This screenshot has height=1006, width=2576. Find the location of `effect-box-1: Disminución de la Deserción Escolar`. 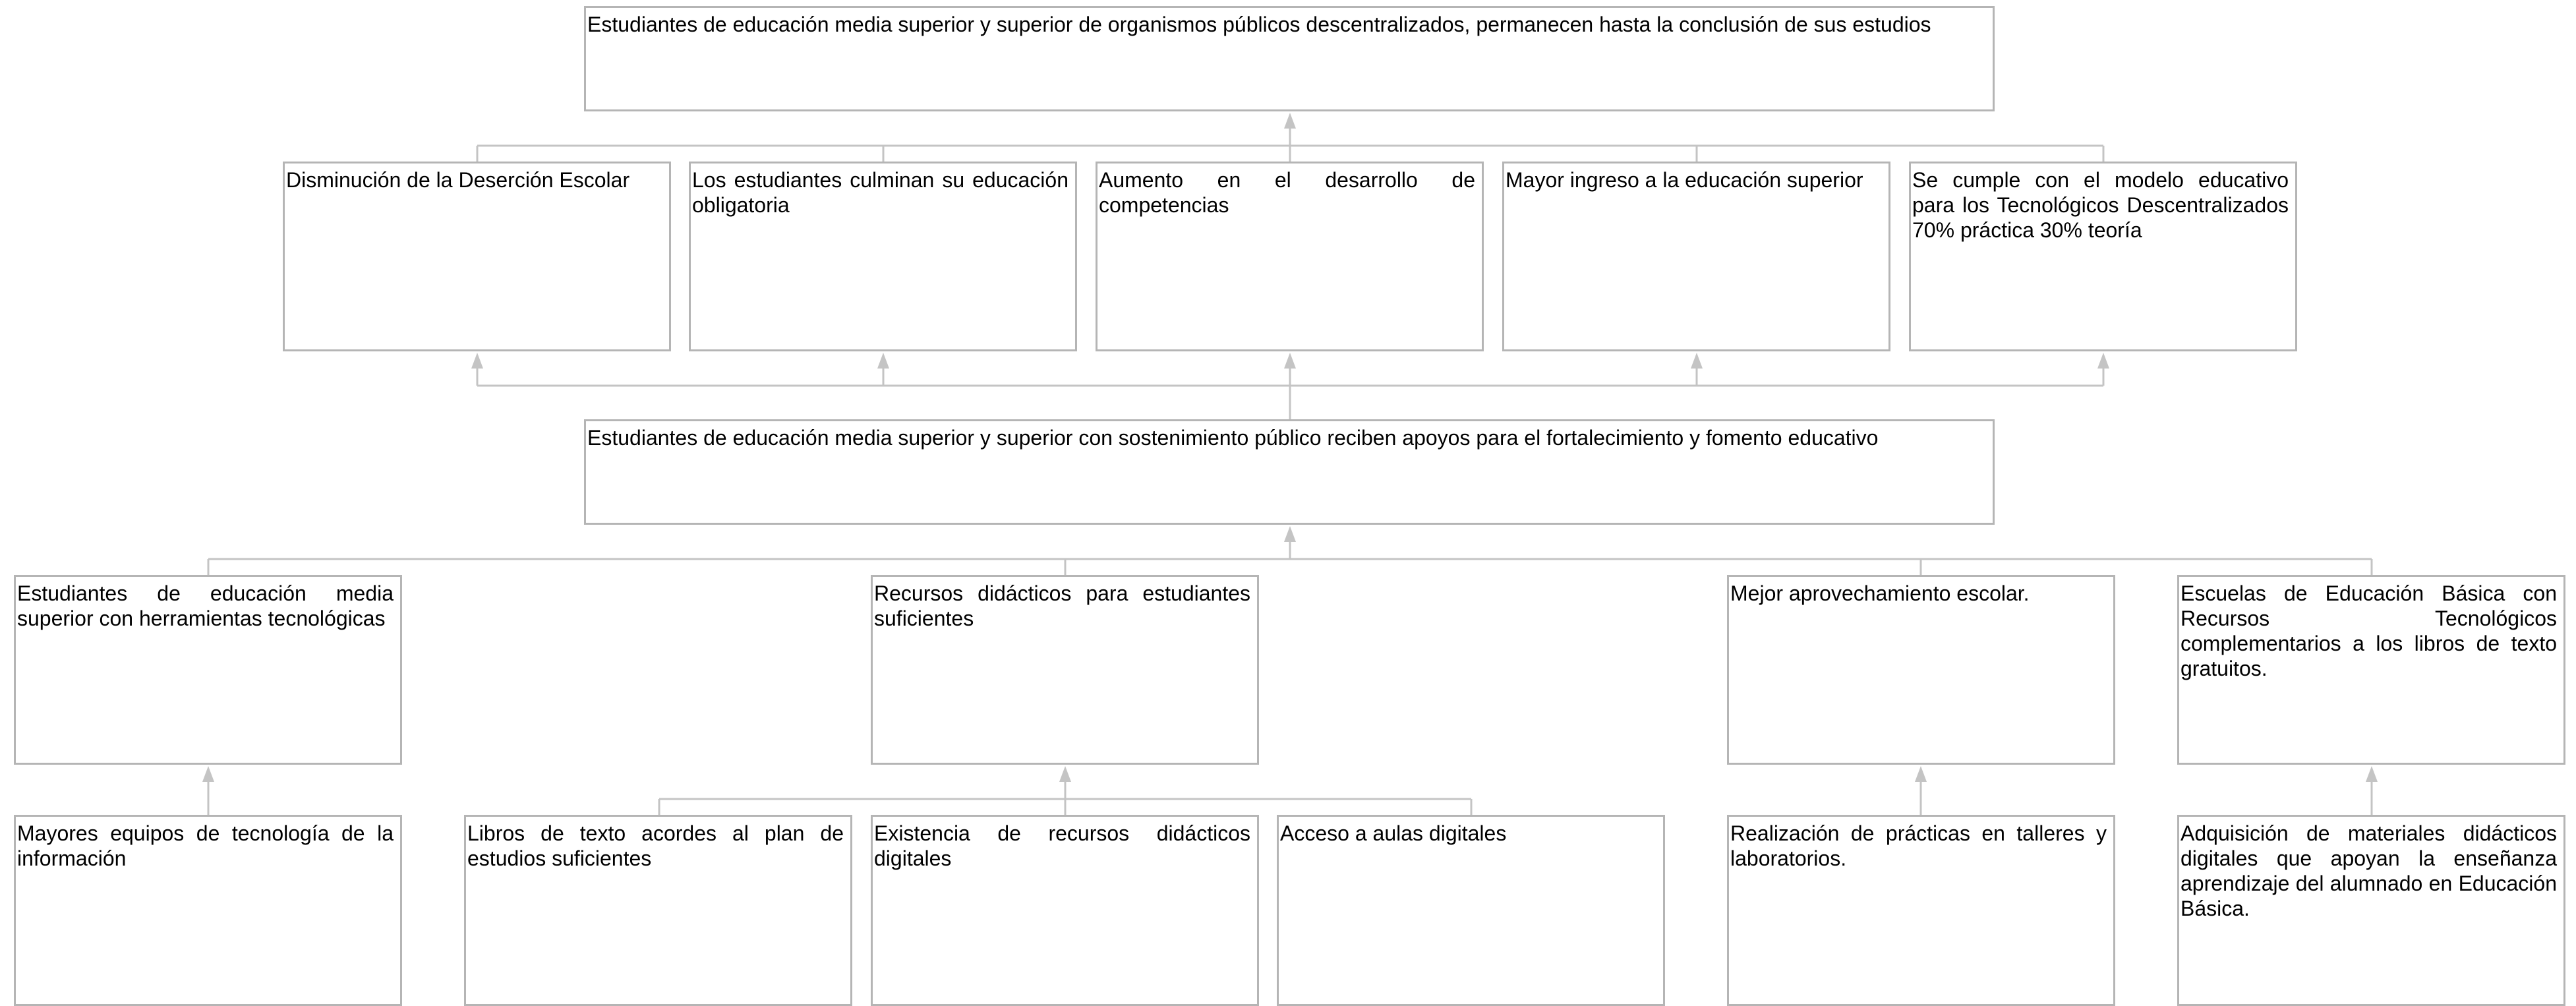

effect-box-1: Disminución de la Deserción Escolar is located at coordinates (477, 256).